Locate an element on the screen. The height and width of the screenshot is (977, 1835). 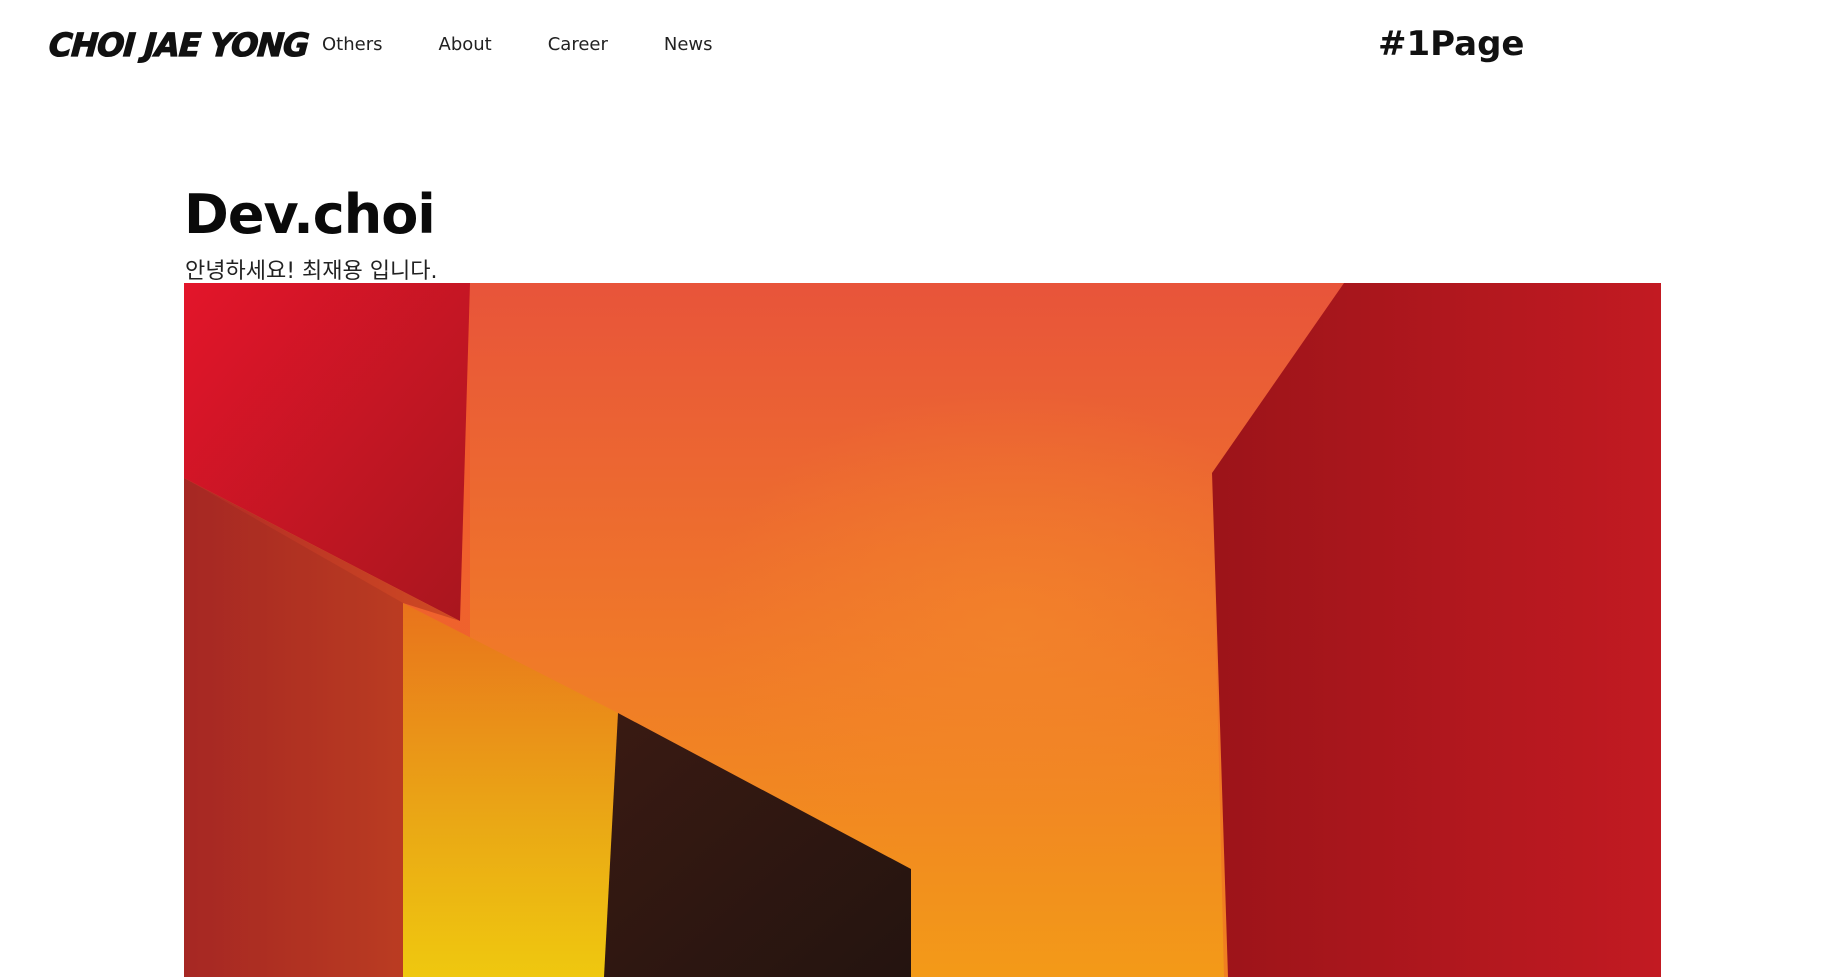
hero-title: Dev.choi is located at coordinates (310, 214).